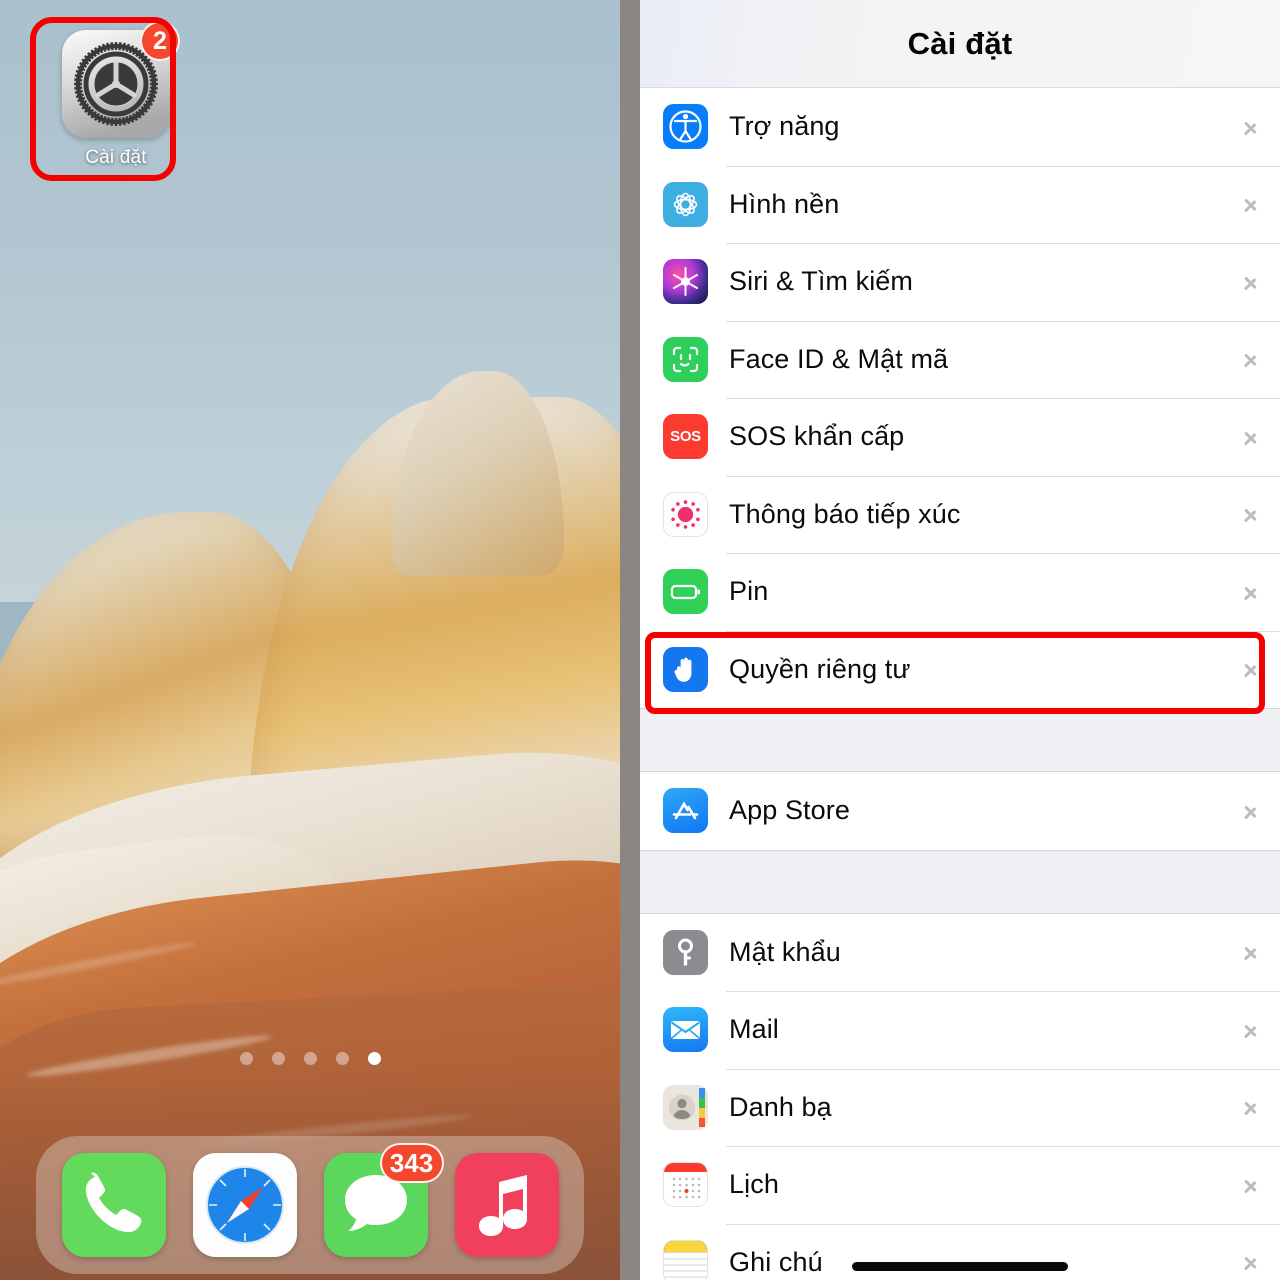 This screenshot has width=1280, height=1280. What do you see at coordinates (960, 952) in the screenshot?
I see `settings-row-passwords: Mật khẩu` at bounding box center [960, 952].